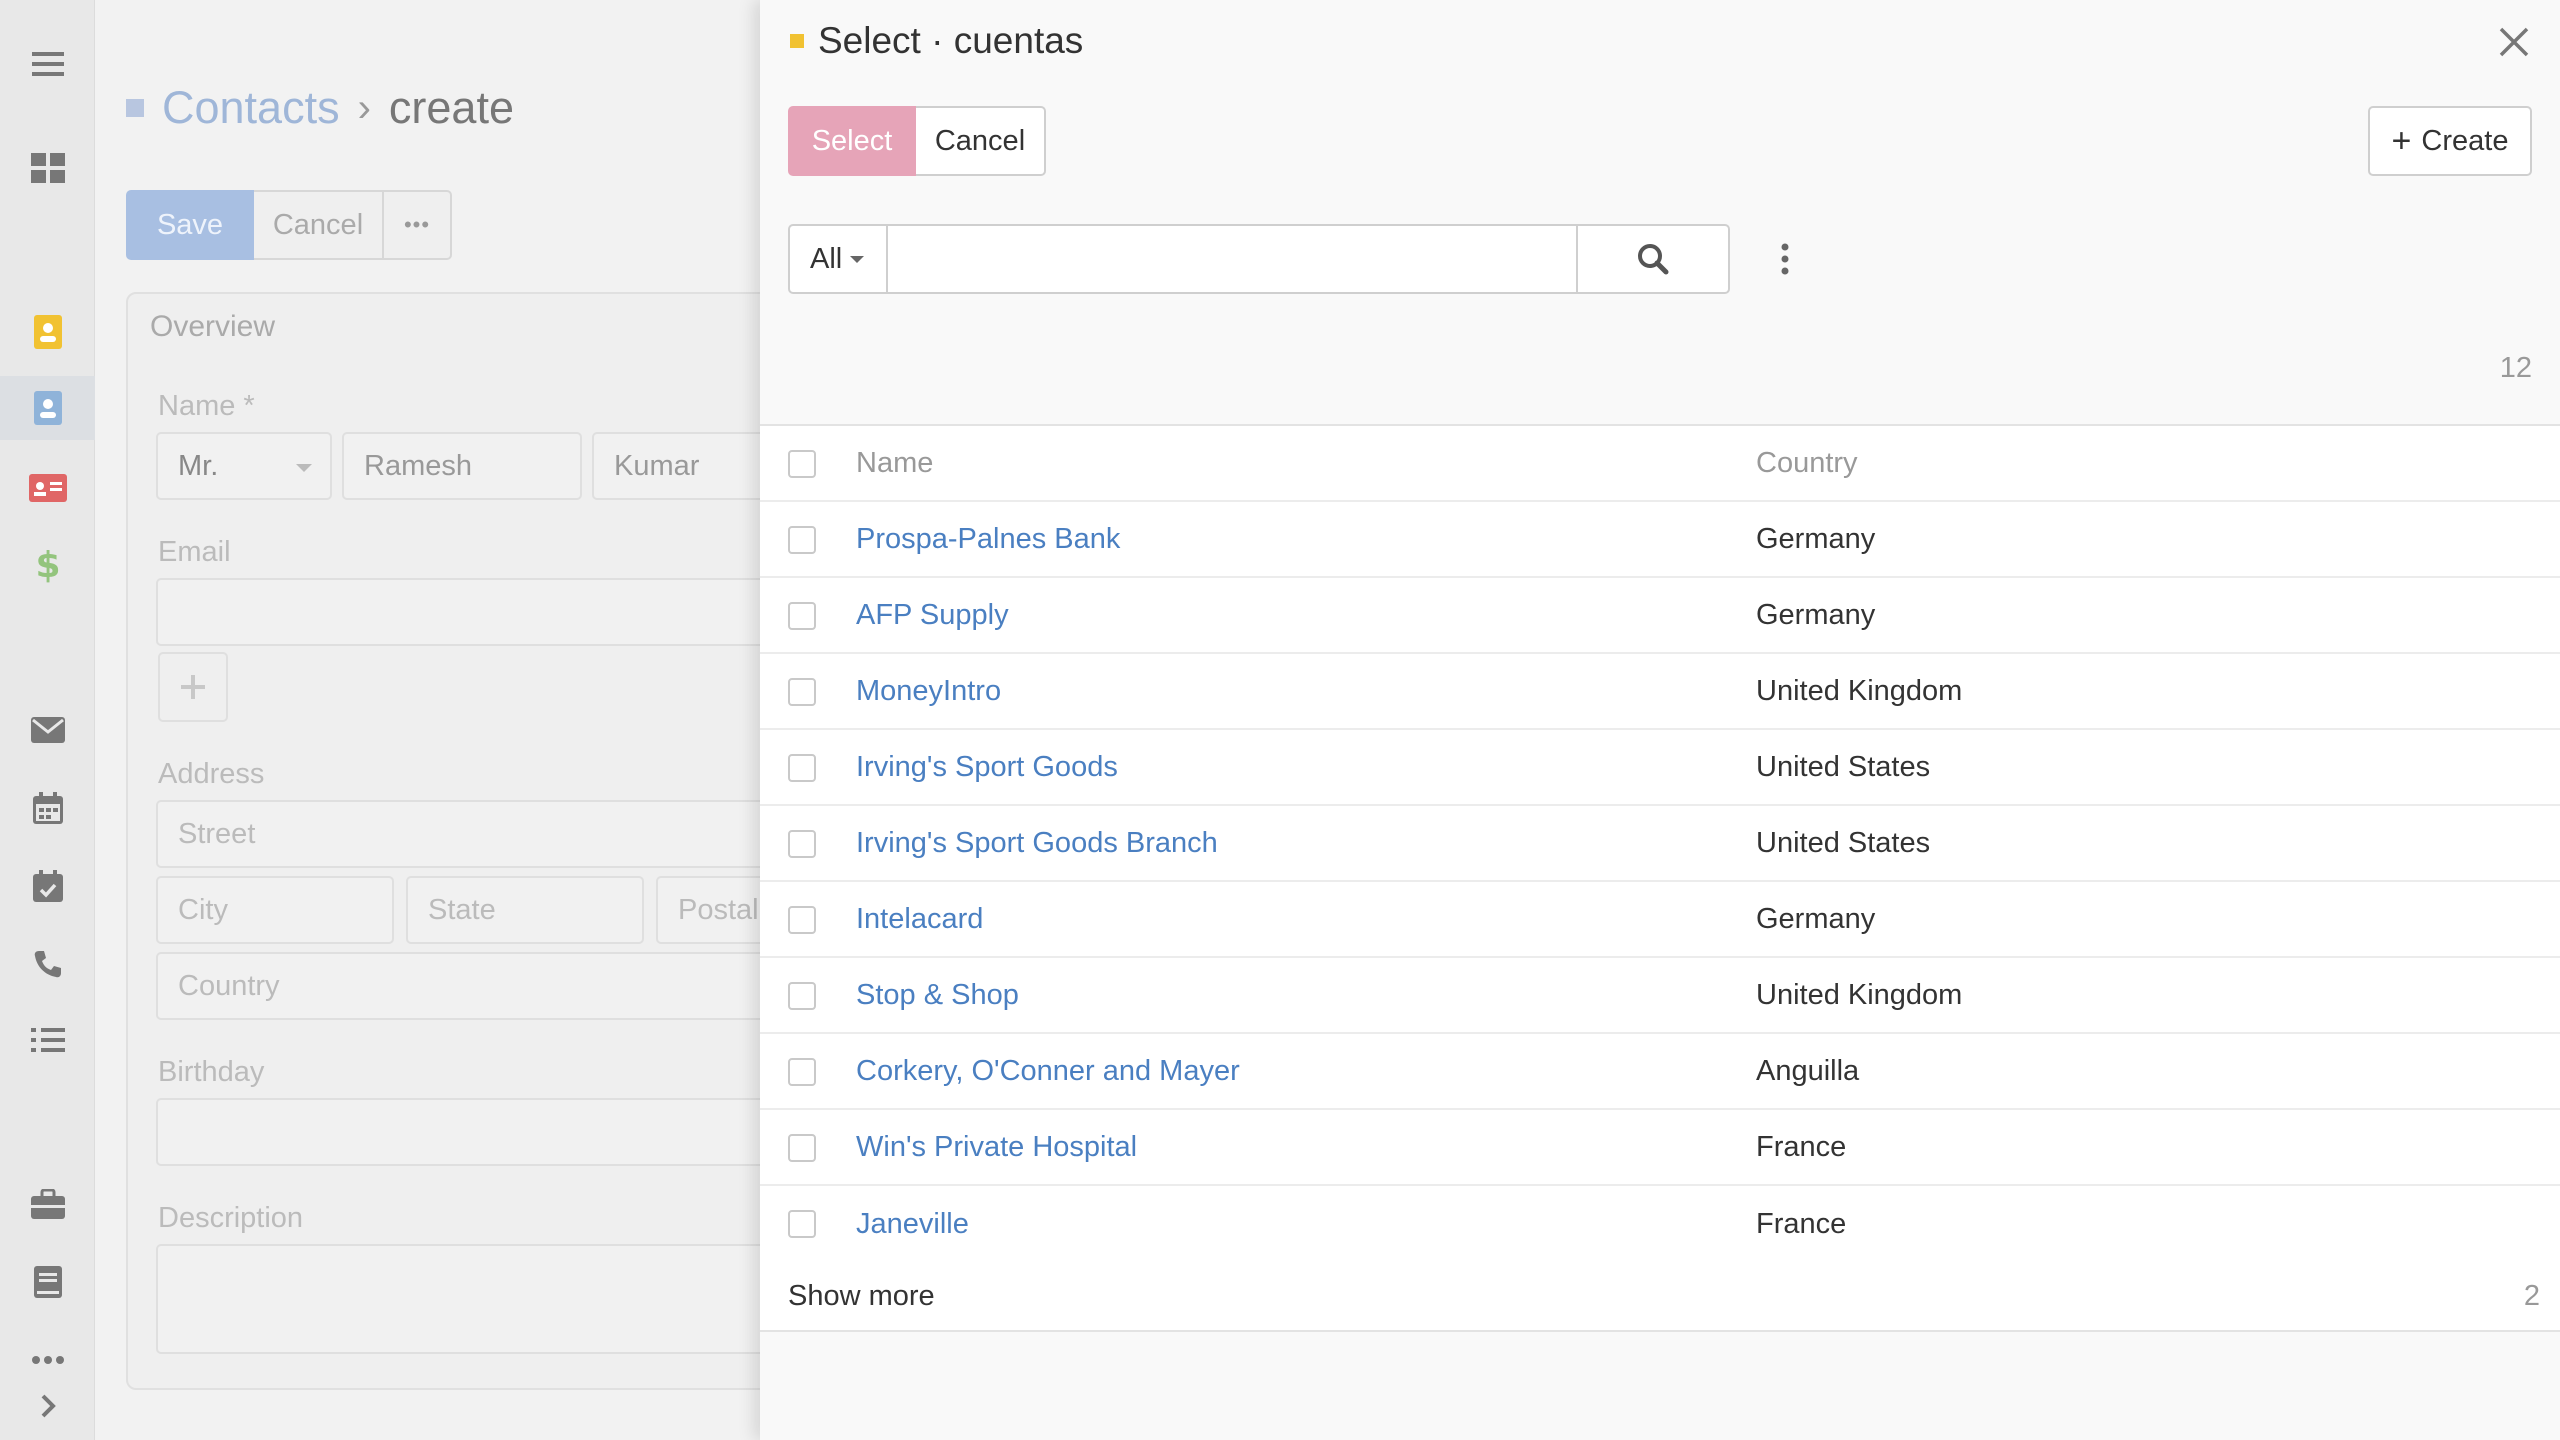 The height and width of the screenshot is (1440, 2560). I want to click on account-name-link: Janeville, so click(912, 1224).